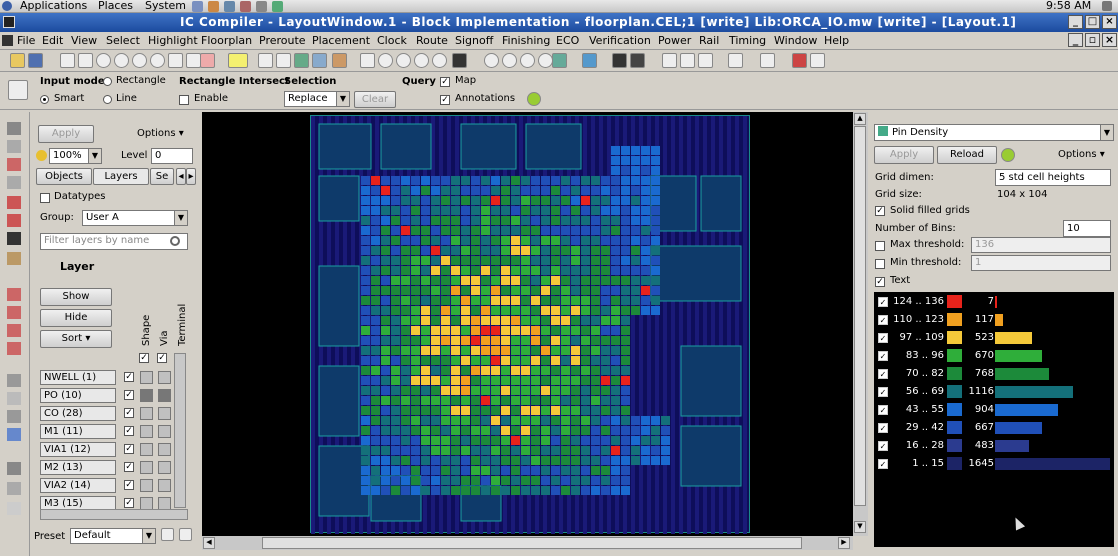 The image size is (1118, 556). I want to click on filter-input: Filter layers by name, so click(114, 241).